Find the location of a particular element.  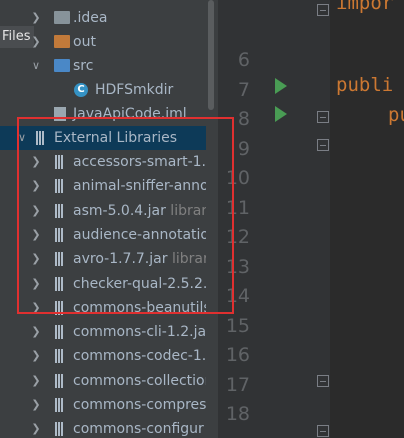

line-number: 18 is located at coordinates (237, 414).